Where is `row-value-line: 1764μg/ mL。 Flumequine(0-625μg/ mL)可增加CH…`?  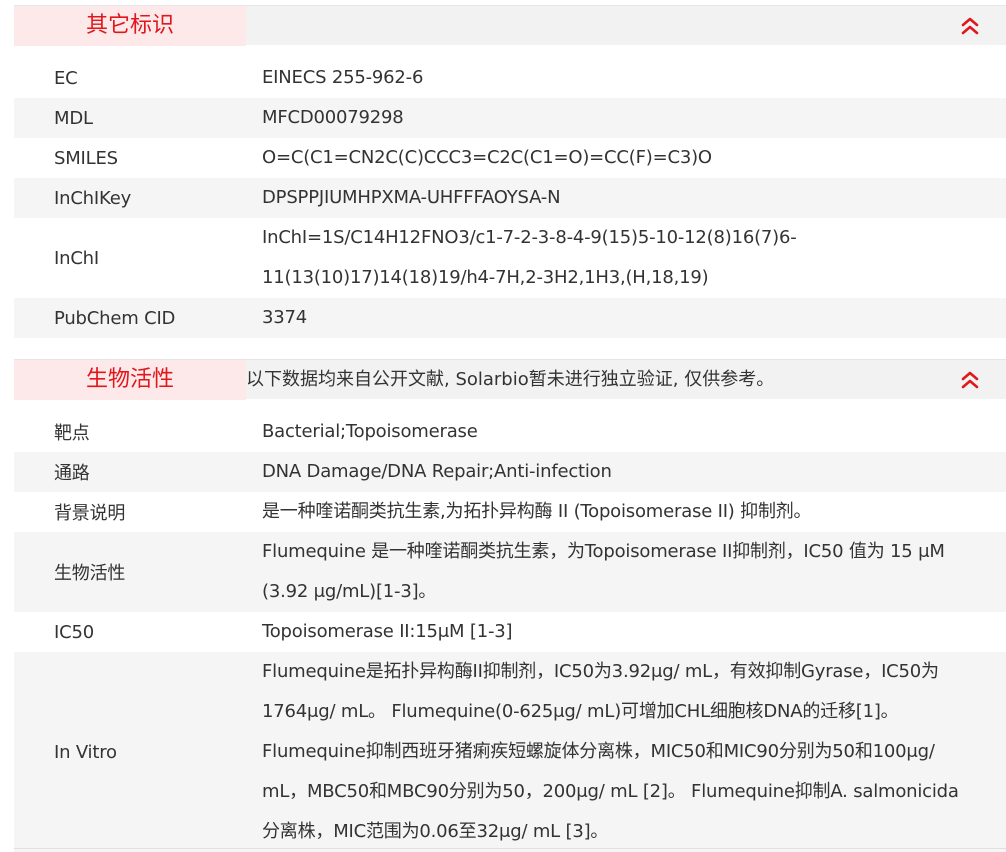
row-value-line: 1764μg/ mL。 Flumequine(0-625μg/ mL)可增加CH… is located at coordinates (580, 711).